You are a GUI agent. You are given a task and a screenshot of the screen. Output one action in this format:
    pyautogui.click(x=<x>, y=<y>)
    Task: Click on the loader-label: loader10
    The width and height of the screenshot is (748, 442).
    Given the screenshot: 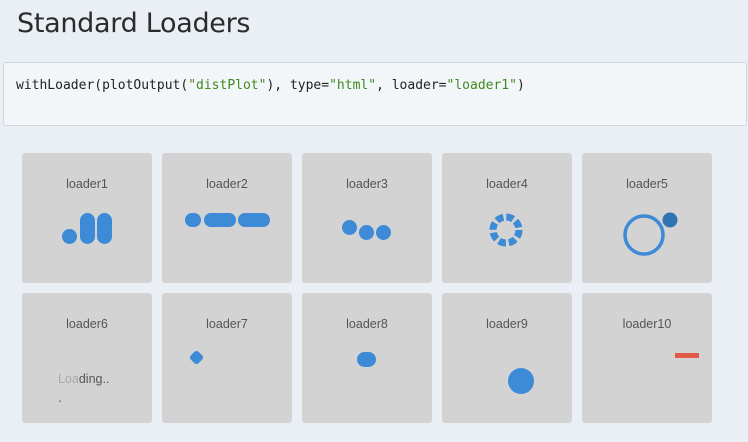 What is the action you would take?
    pyautogui.click(x=647, y=324)
    